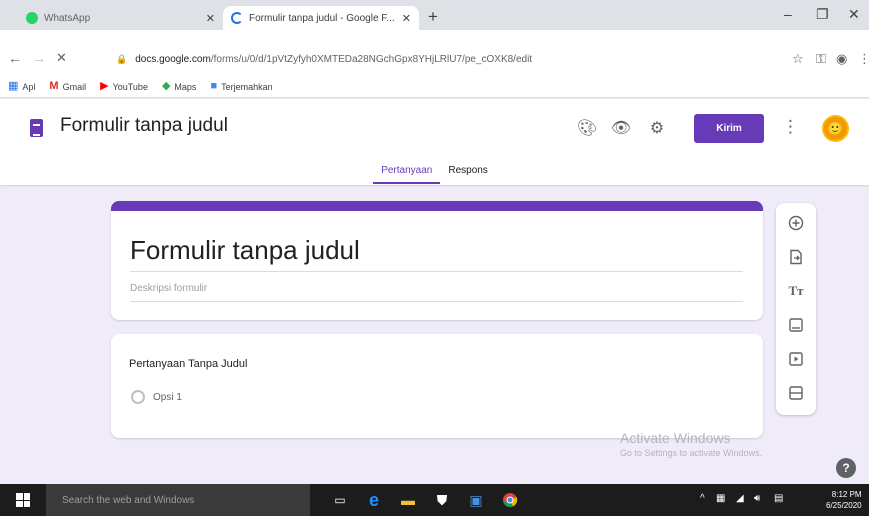 The image size is (869, 516). Describe the element at coordinates (821, 58) in the screenshot. I see `extension-key-icon: ⚿` at that location.